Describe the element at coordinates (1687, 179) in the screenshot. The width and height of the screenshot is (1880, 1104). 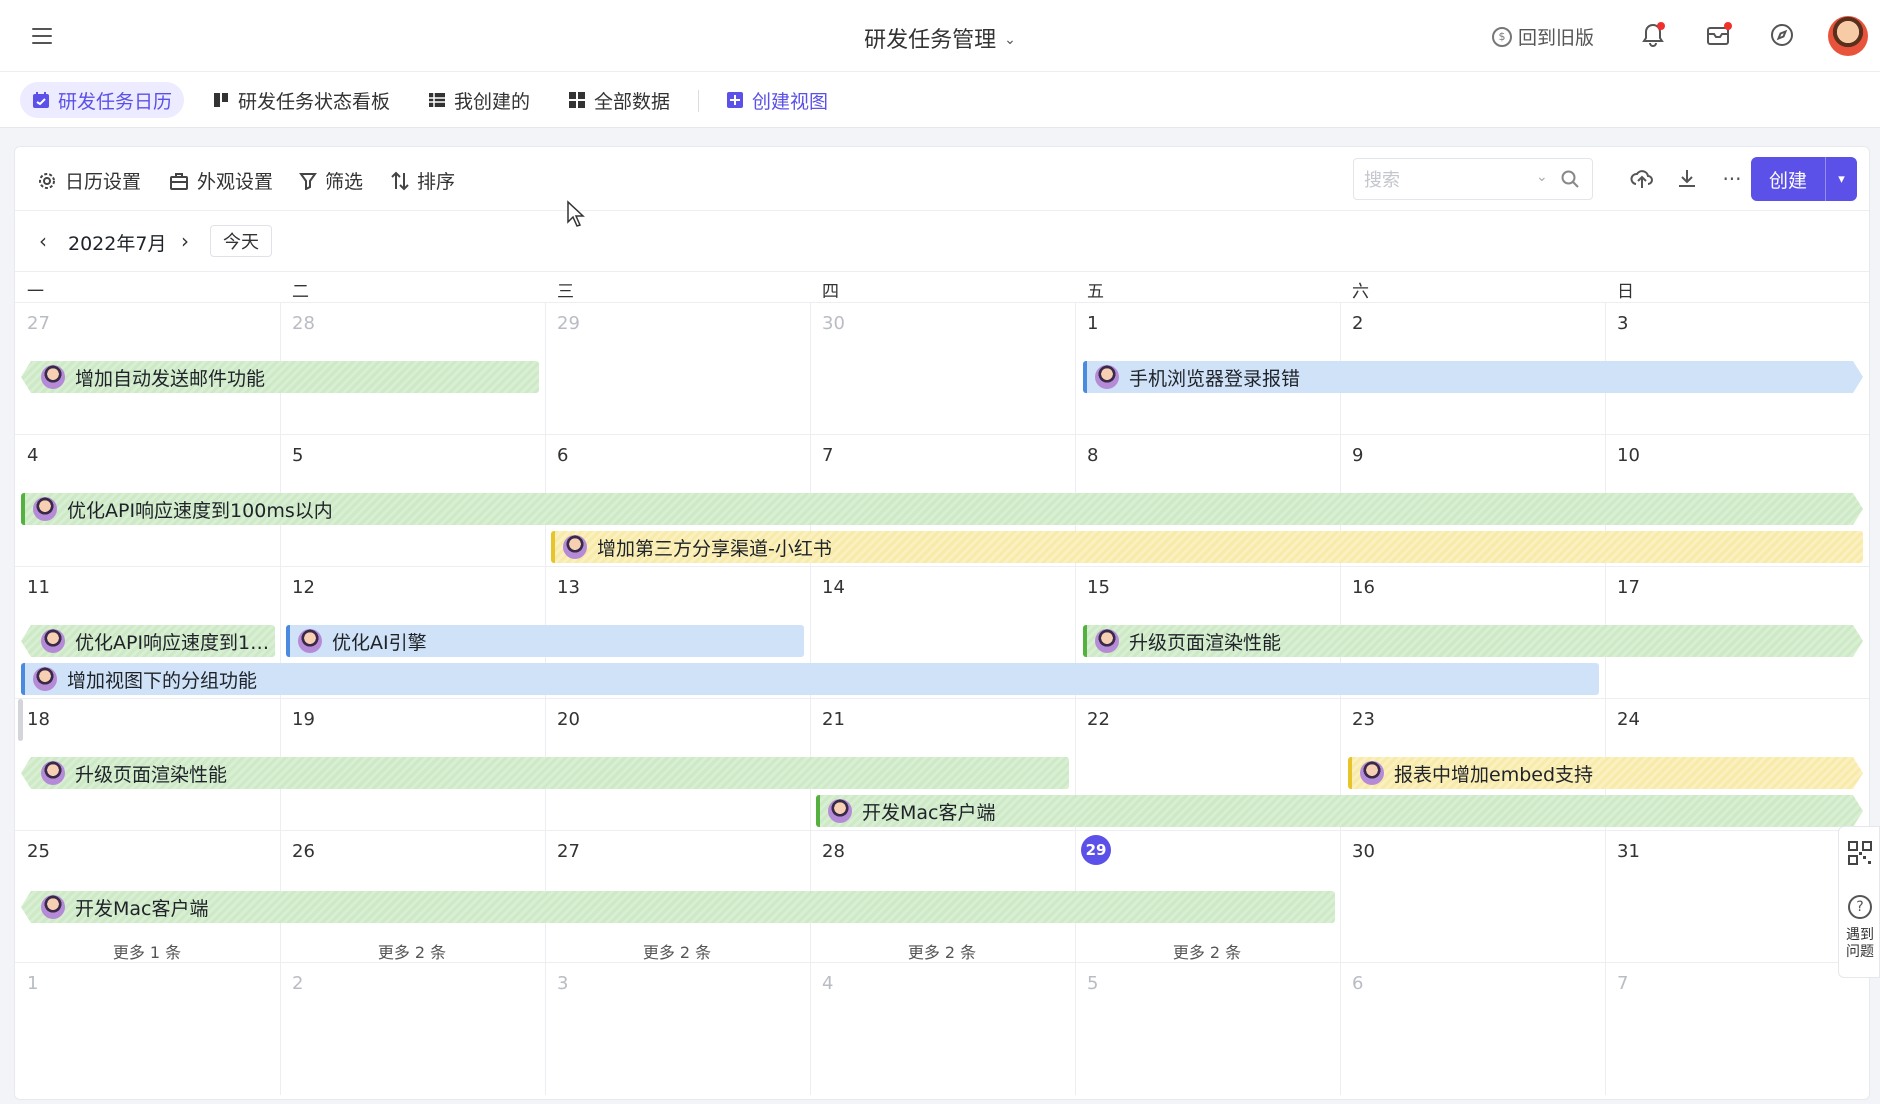
I see `download-icon` at that location.